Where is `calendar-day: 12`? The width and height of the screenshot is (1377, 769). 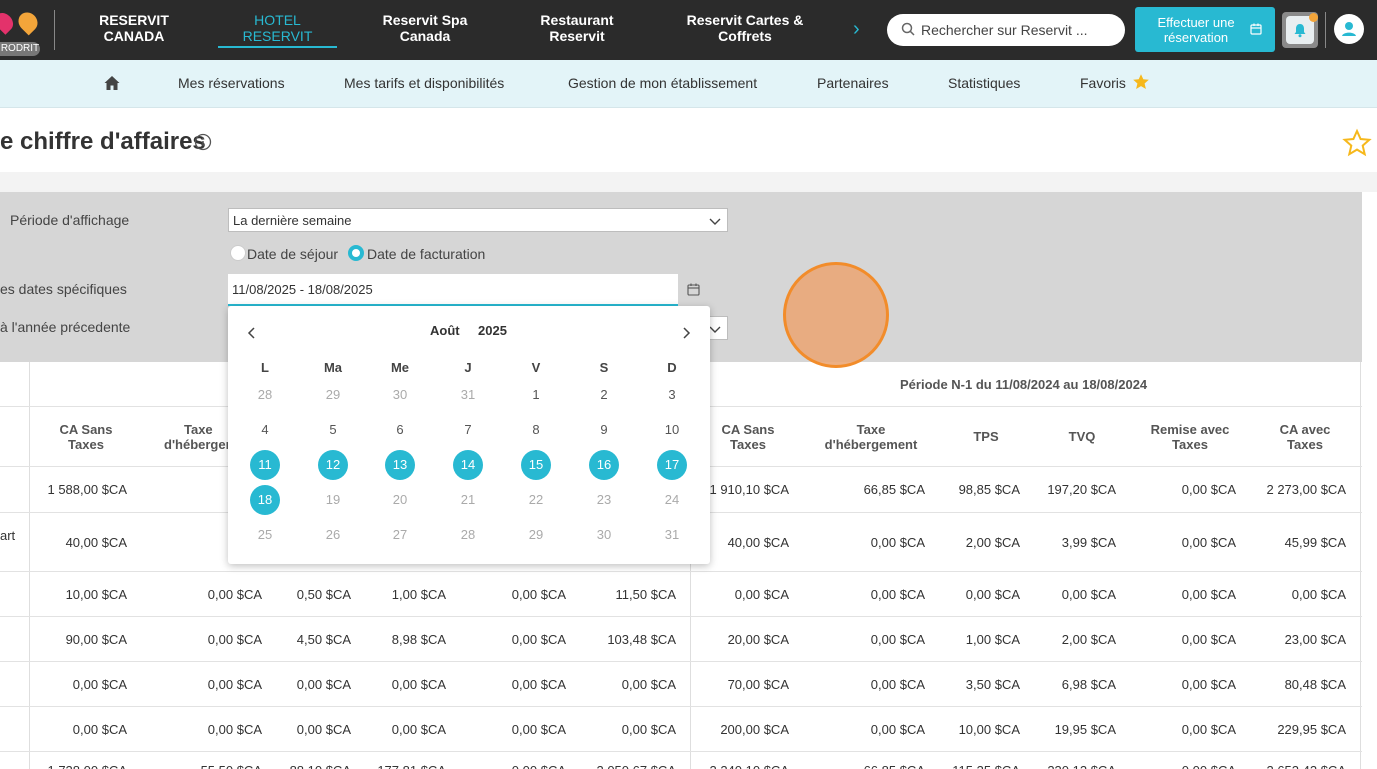
calendar-day: 12 is located at coordinates (333, 465).